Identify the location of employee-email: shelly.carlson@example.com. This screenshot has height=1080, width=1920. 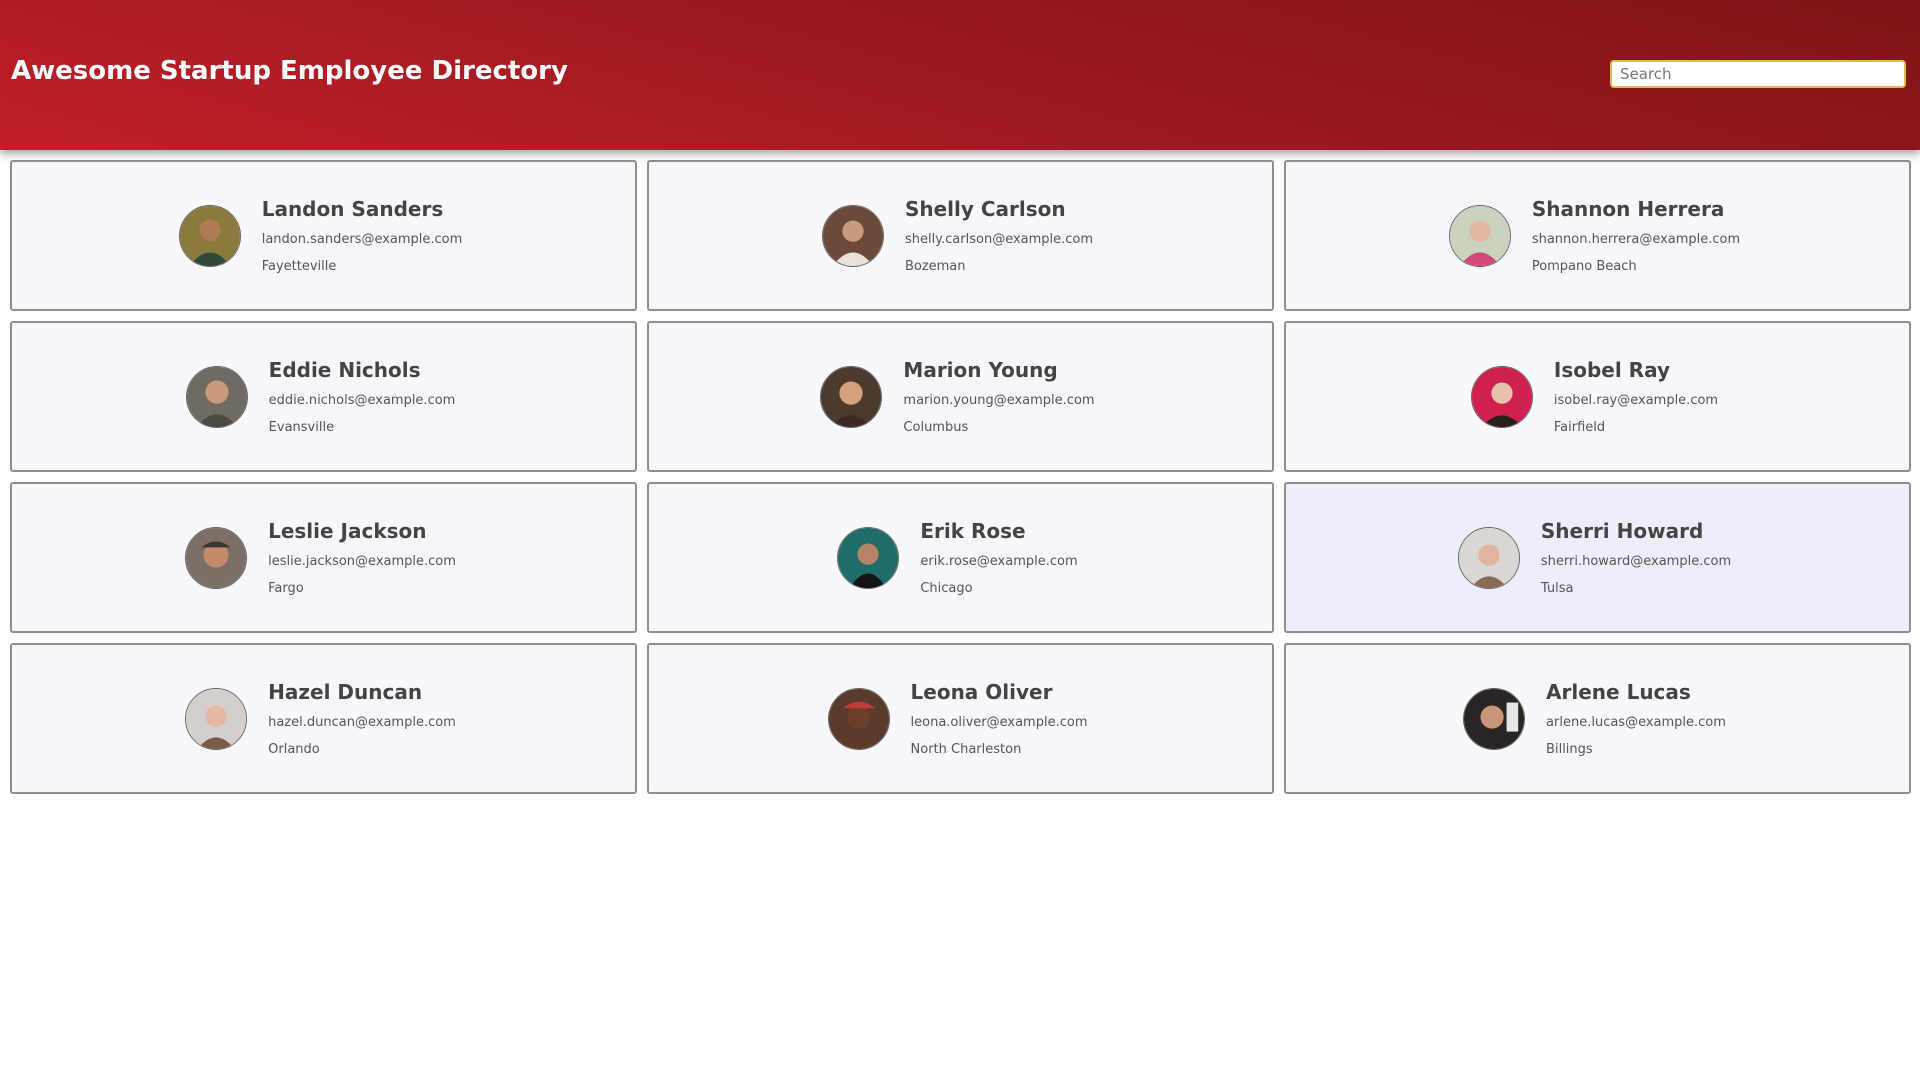
(999, 239).